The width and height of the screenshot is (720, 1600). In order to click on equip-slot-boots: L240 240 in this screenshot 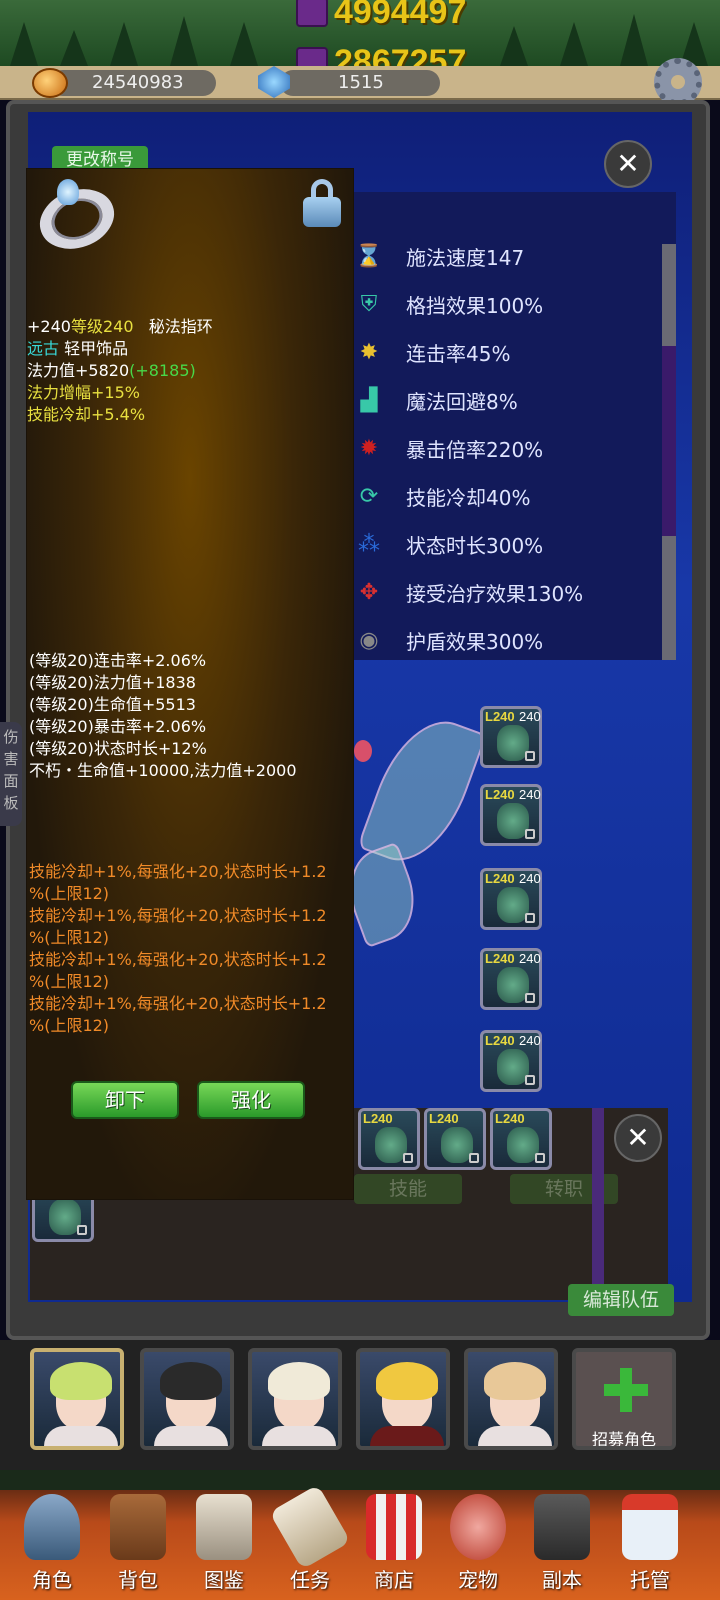, I will do `click(511, 979)`.